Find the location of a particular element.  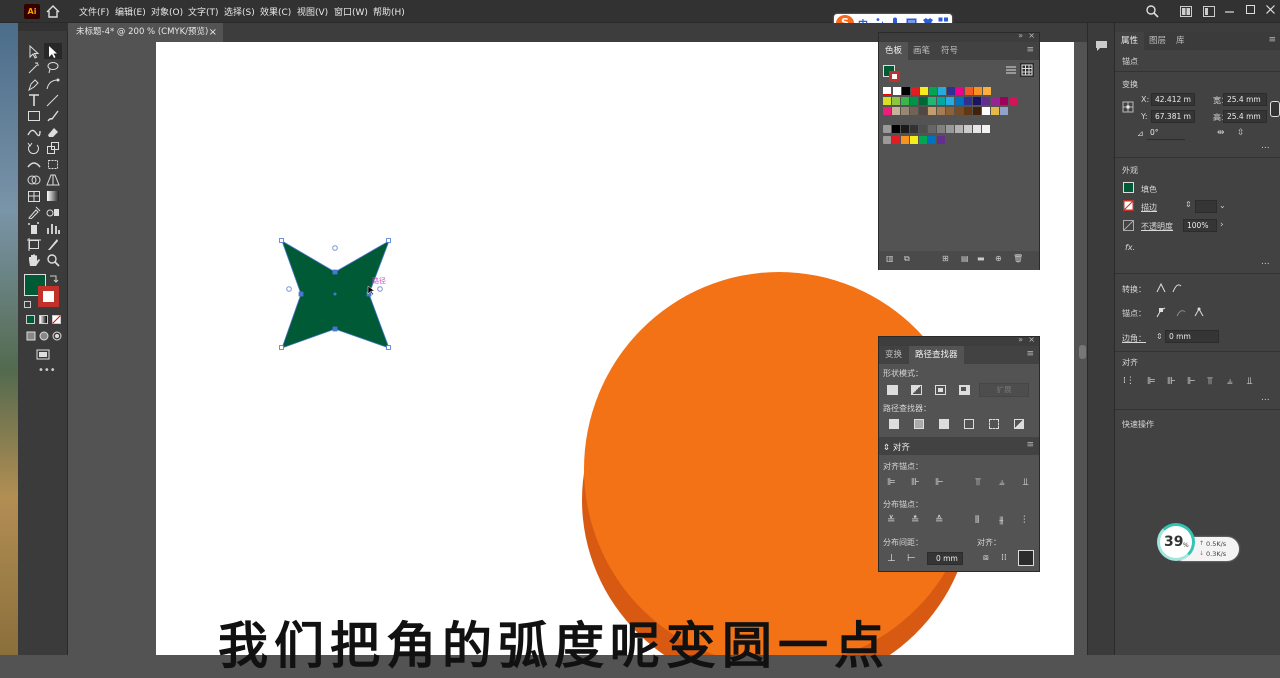

line-tool-icon is located at coordinates (53, 100).